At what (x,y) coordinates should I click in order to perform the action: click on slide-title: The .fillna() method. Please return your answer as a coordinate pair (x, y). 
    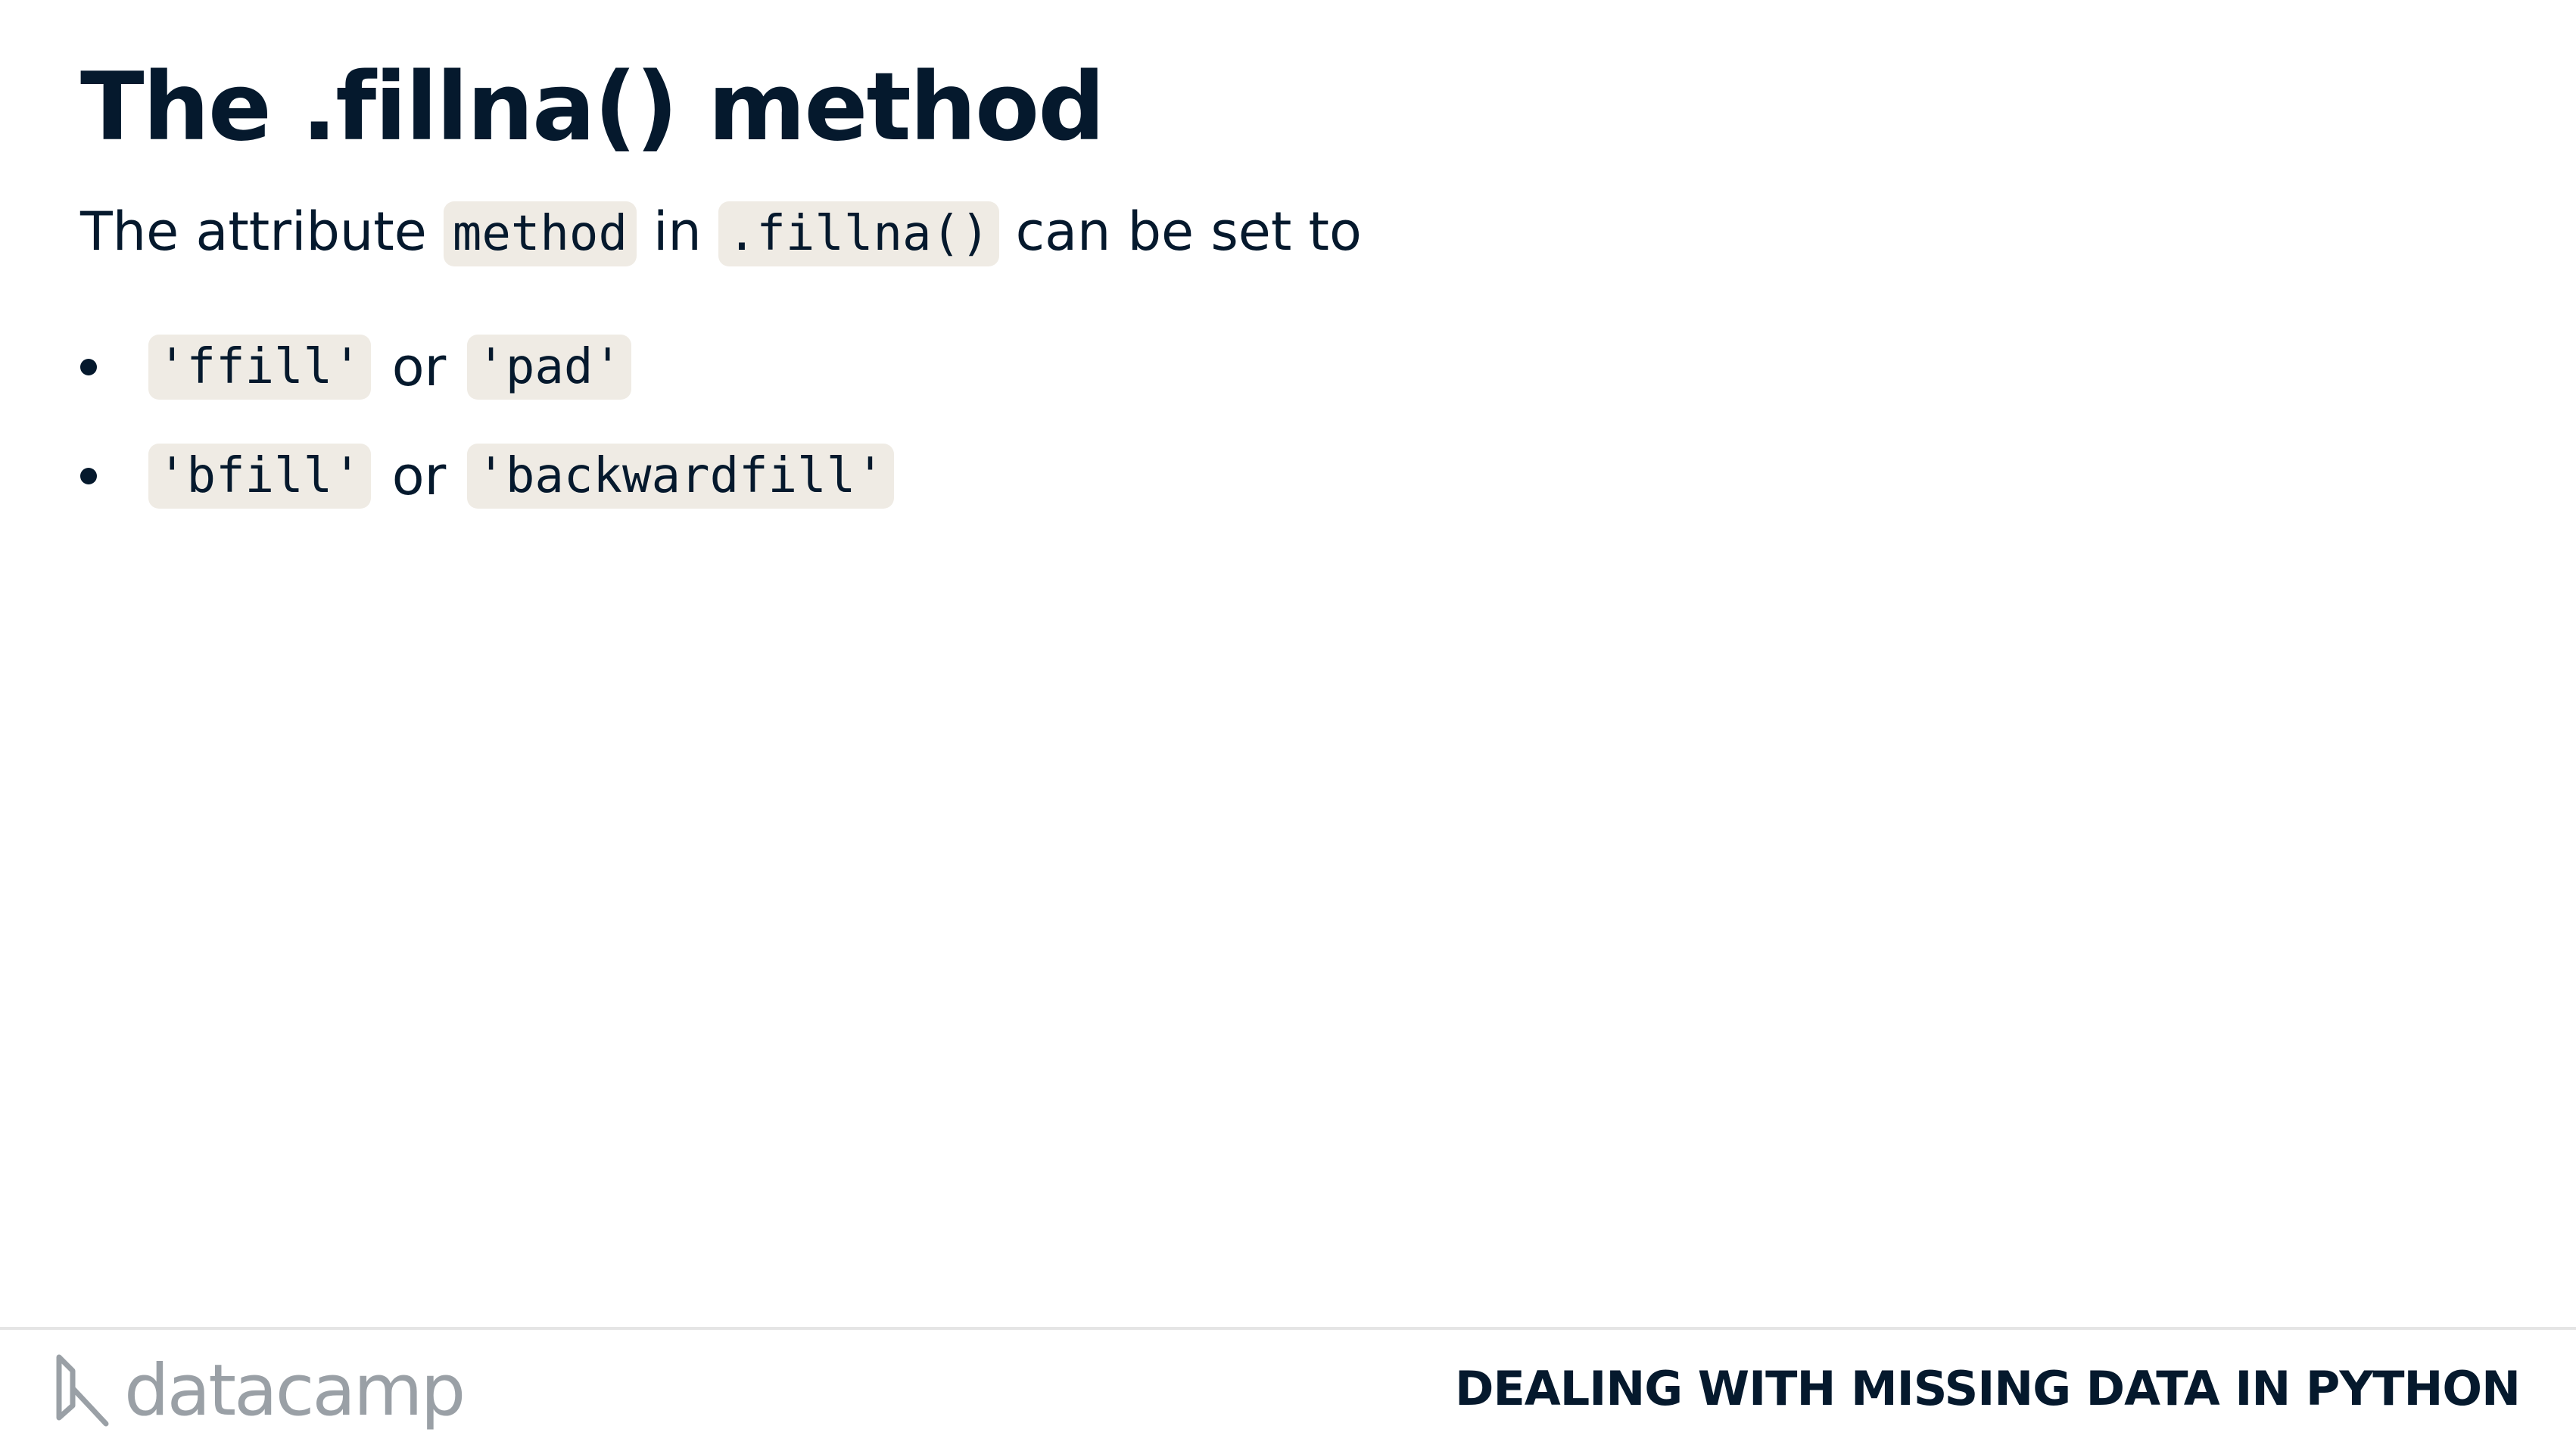
    Looking at the image, I should click on (592, 108).